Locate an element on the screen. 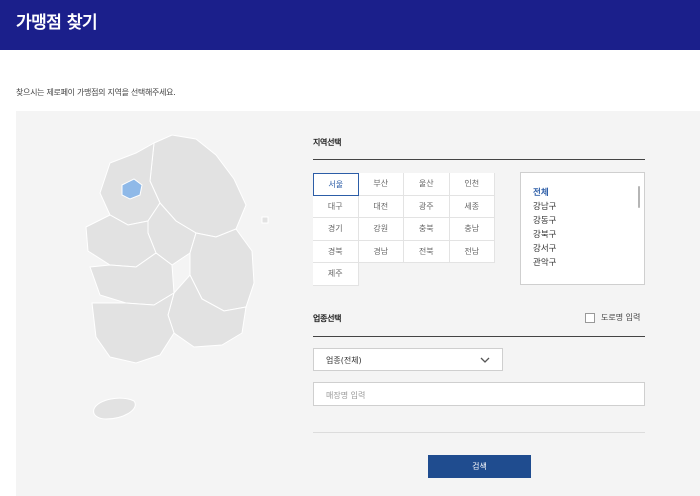 The width and height of the screenshot is (700, 496). region-ulsan: 울산 is located at coordinates (427, 184).